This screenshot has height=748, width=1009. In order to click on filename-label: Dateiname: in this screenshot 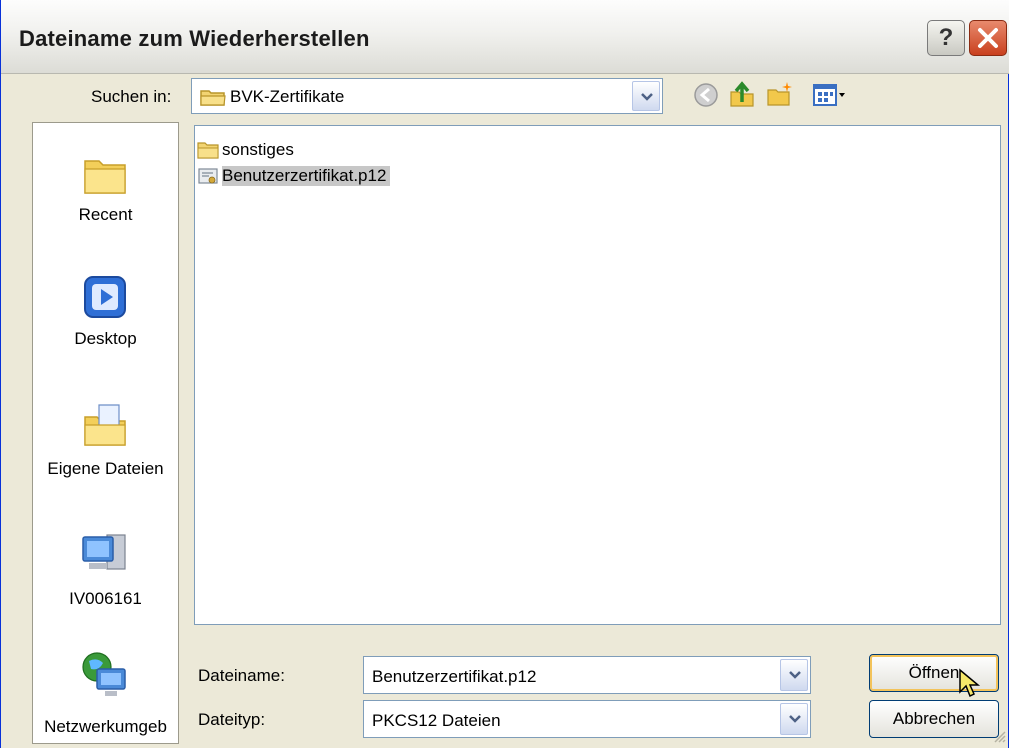, I will do `click(241, 675)`.